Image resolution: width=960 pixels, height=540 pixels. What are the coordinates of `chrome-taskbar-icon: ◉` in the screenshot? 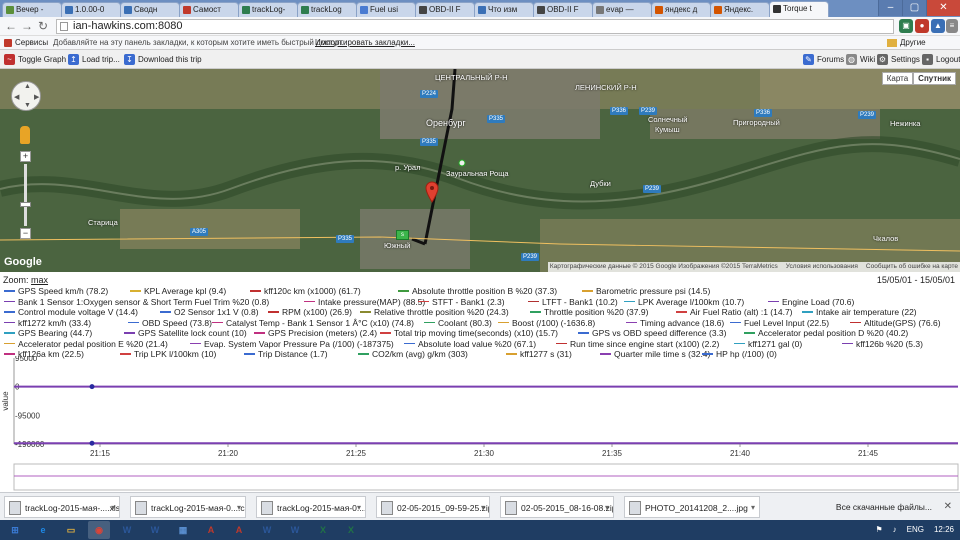 It's located at (99, 530).